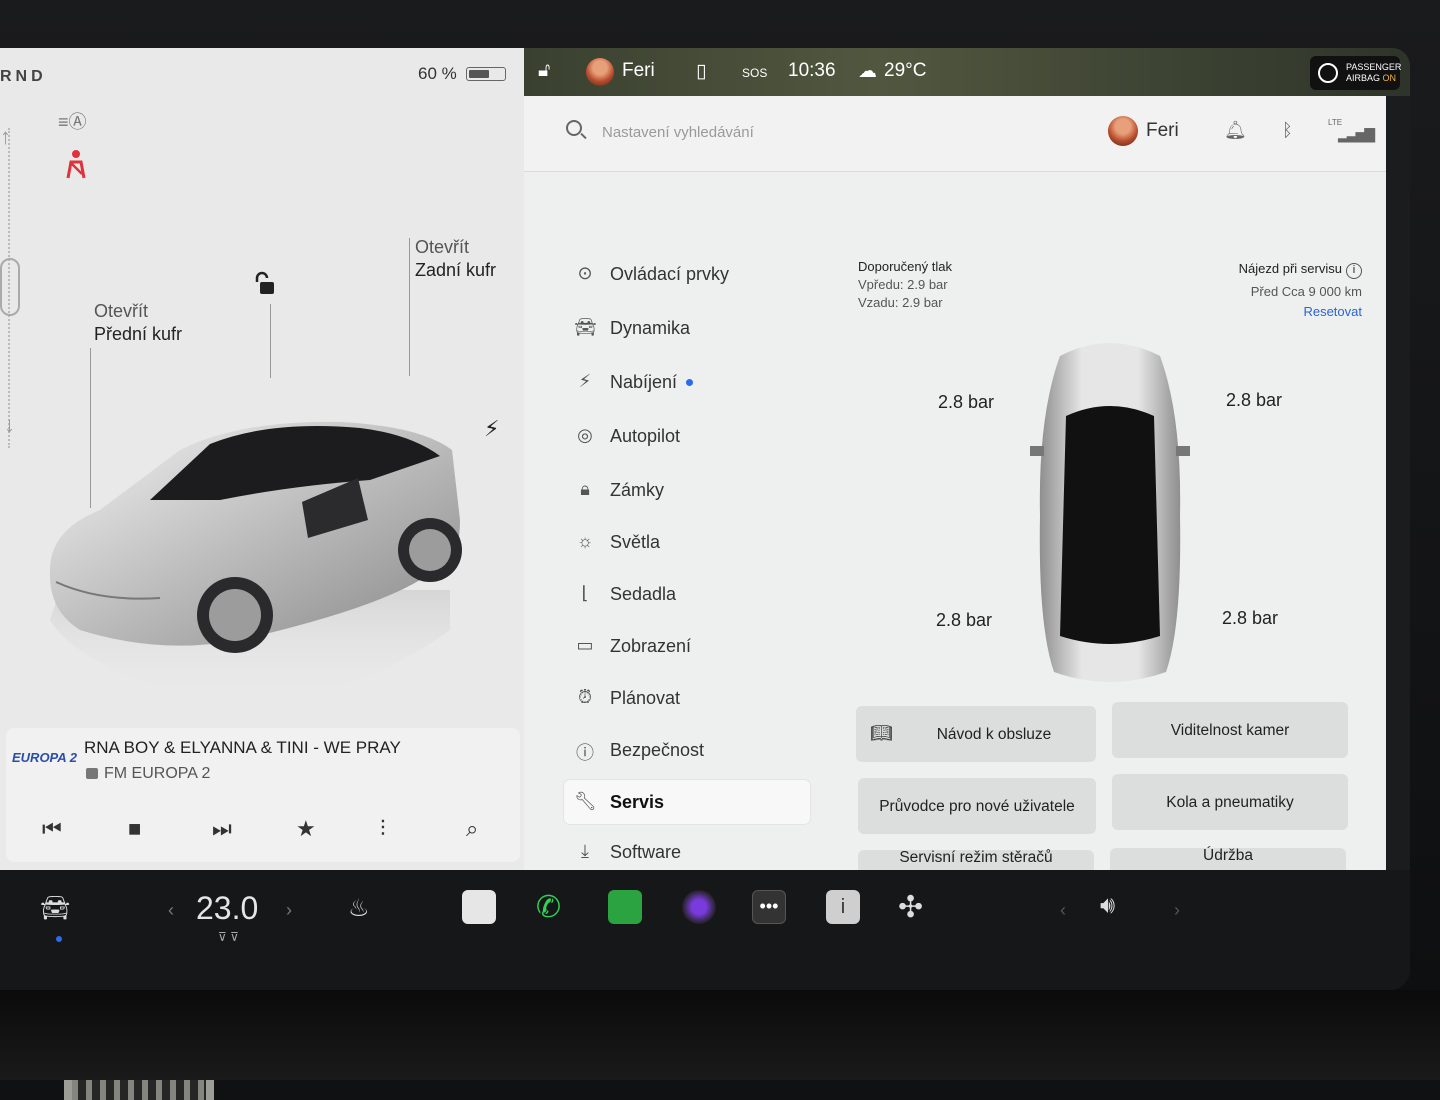 This screenshot has height=1100, width=1440. What do you see at coordinates (585, 697) in the screenshot?
I see `alarm-clock-icon: ⏰︎` at bounding box center [585, 697].